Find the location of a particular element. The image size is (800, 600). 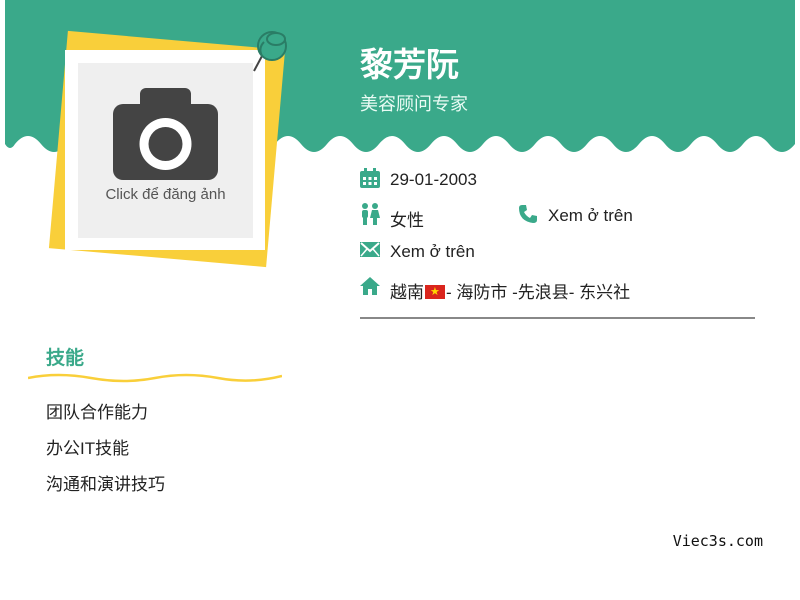

gender-icon is located at coordinates (371, 214).